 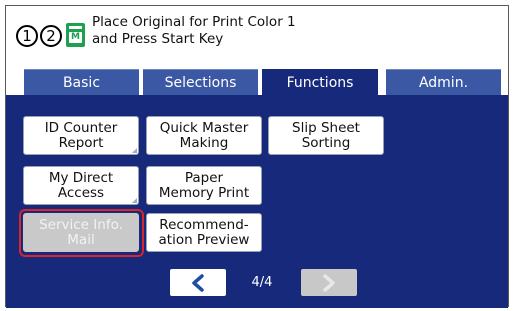 I want to click on button-label: Recommend- ation Preview, so click(x=204, y=232).